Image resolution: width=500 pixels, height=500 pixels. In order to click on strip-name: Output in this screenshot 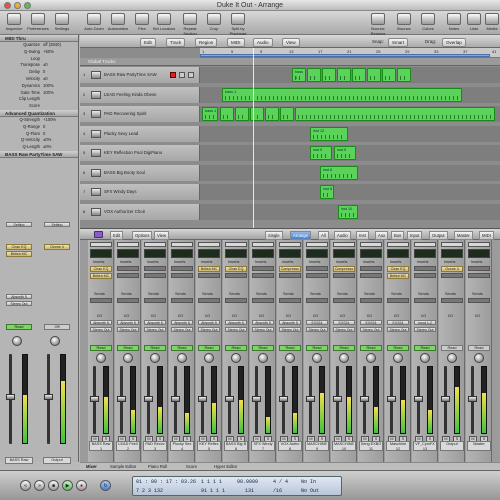, I will do `click(57, 460)`.